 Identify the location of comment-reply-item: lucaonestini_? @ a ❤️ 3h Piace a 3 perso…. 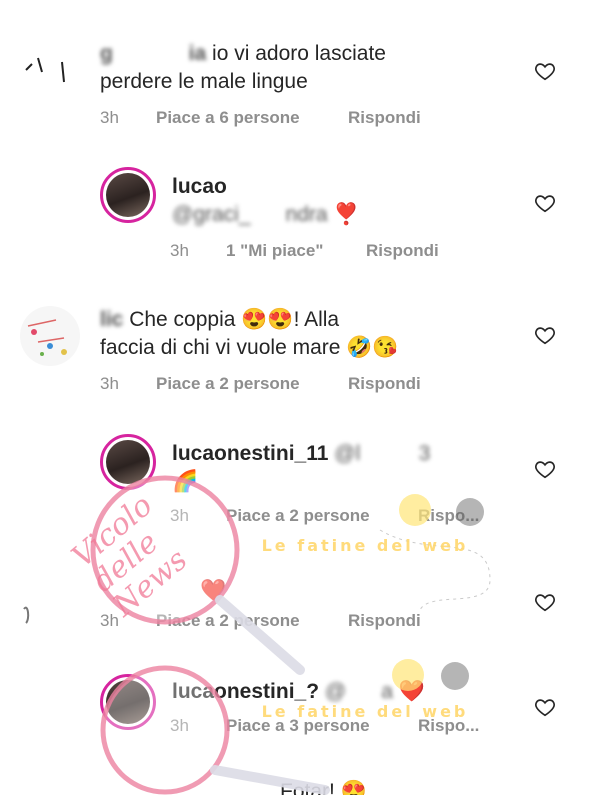
(300, 718).